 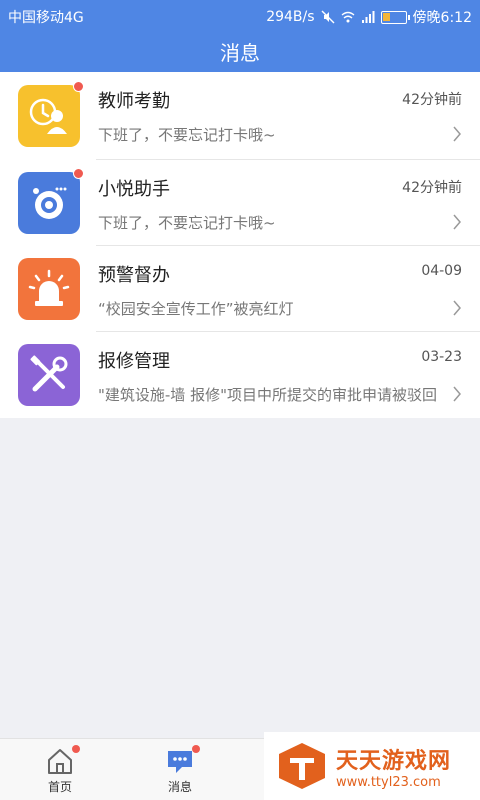 I want to click on title-bar: 消息, so click(x=240, y=51).